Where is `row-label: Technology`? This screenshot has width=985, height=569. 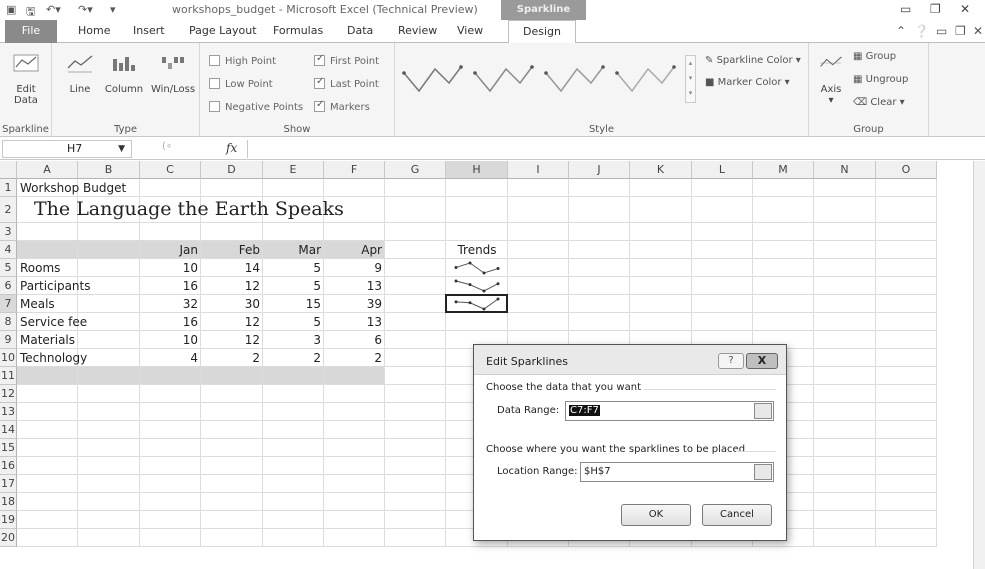
row-label: Technology is located at coordinates (52, 358).